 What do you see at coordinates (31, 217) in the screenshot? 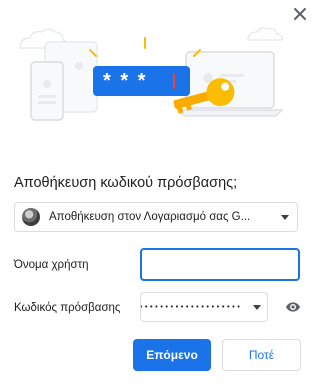
I see `avatar` at bounding box center [31, 217].